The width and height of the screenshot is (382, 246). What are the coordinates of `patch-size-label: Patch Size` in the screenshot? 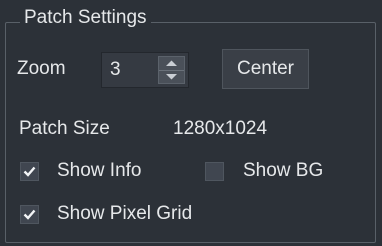 It's located at (64, 128).